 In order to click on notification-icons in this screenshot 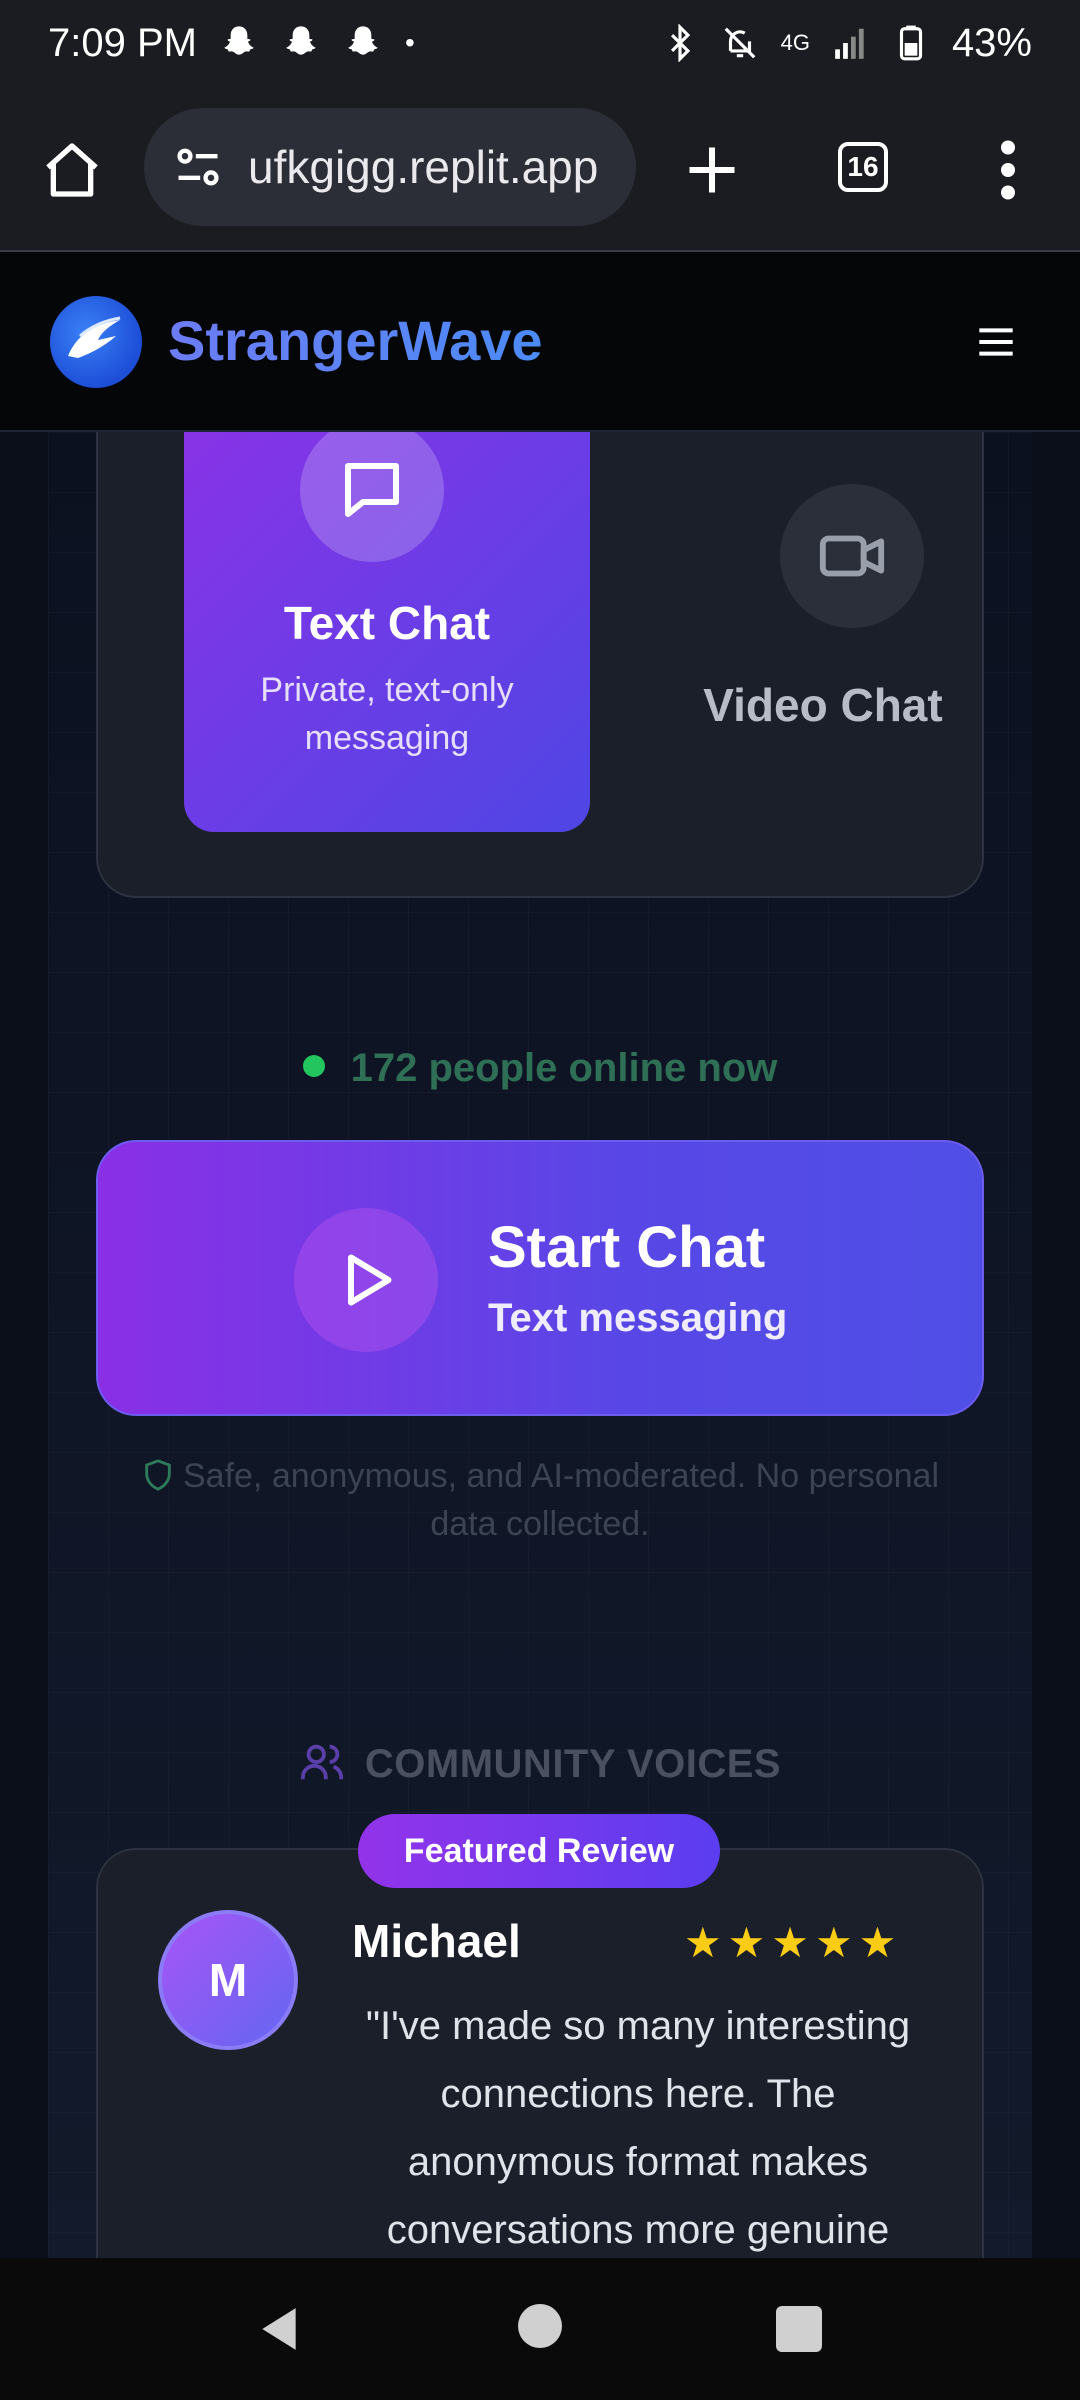, I will do `click(301, 43)`.